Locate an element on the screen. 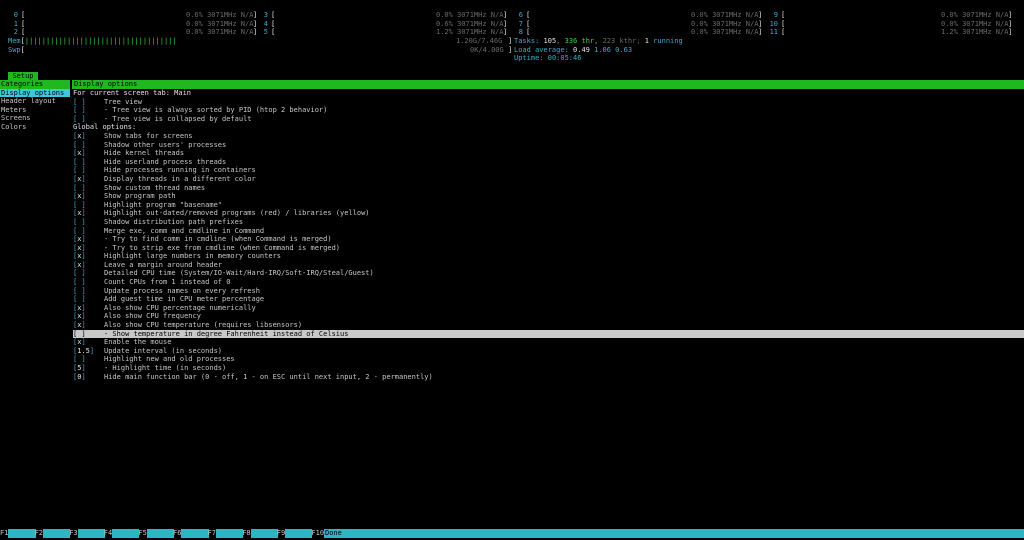 Image resolution: width=1024 pixels, height=540 pixels. category-colors: Colors is located at coordinates (35, 127).